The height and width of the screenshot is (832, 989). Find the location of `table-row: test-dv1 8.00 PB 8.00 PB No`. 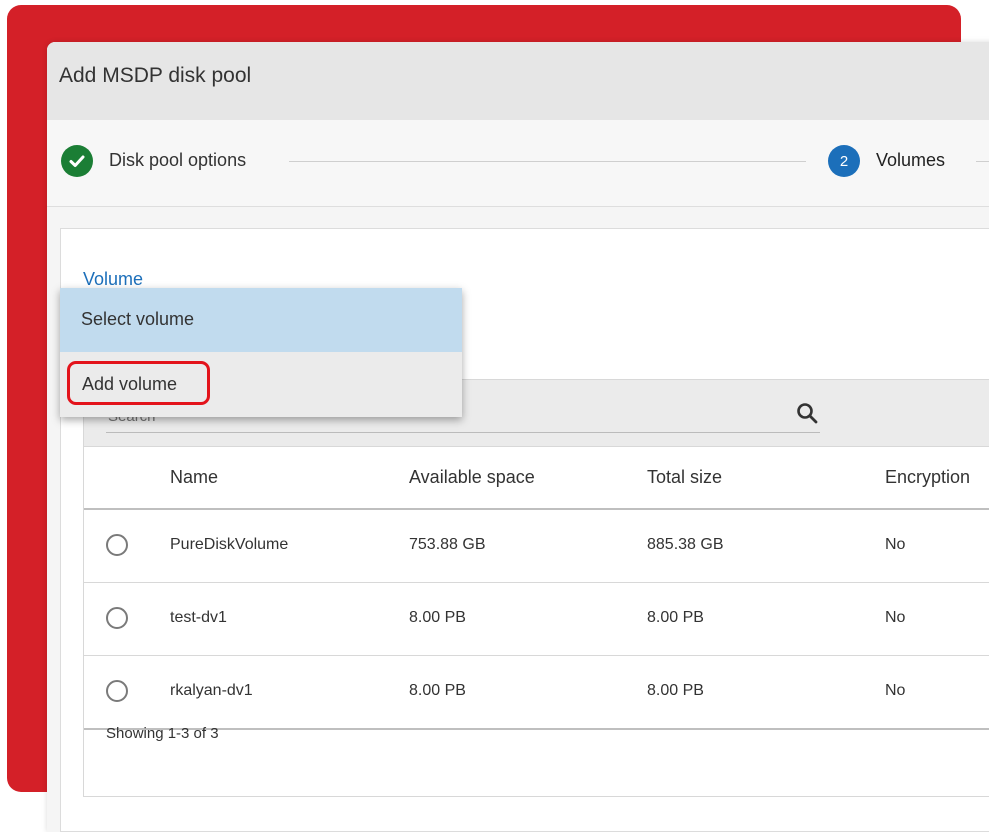

table-row: test-dv1 8.00 PB 8.00 PB No is located at coordinates (536, 619).